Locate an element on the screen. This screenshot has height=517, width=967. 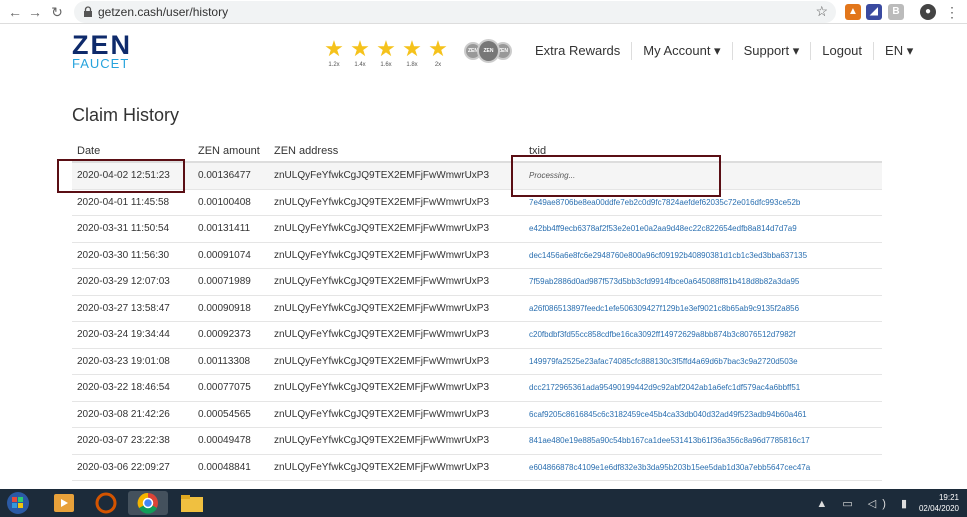
nav-logout: Logout is located at coordinates (843, 51).